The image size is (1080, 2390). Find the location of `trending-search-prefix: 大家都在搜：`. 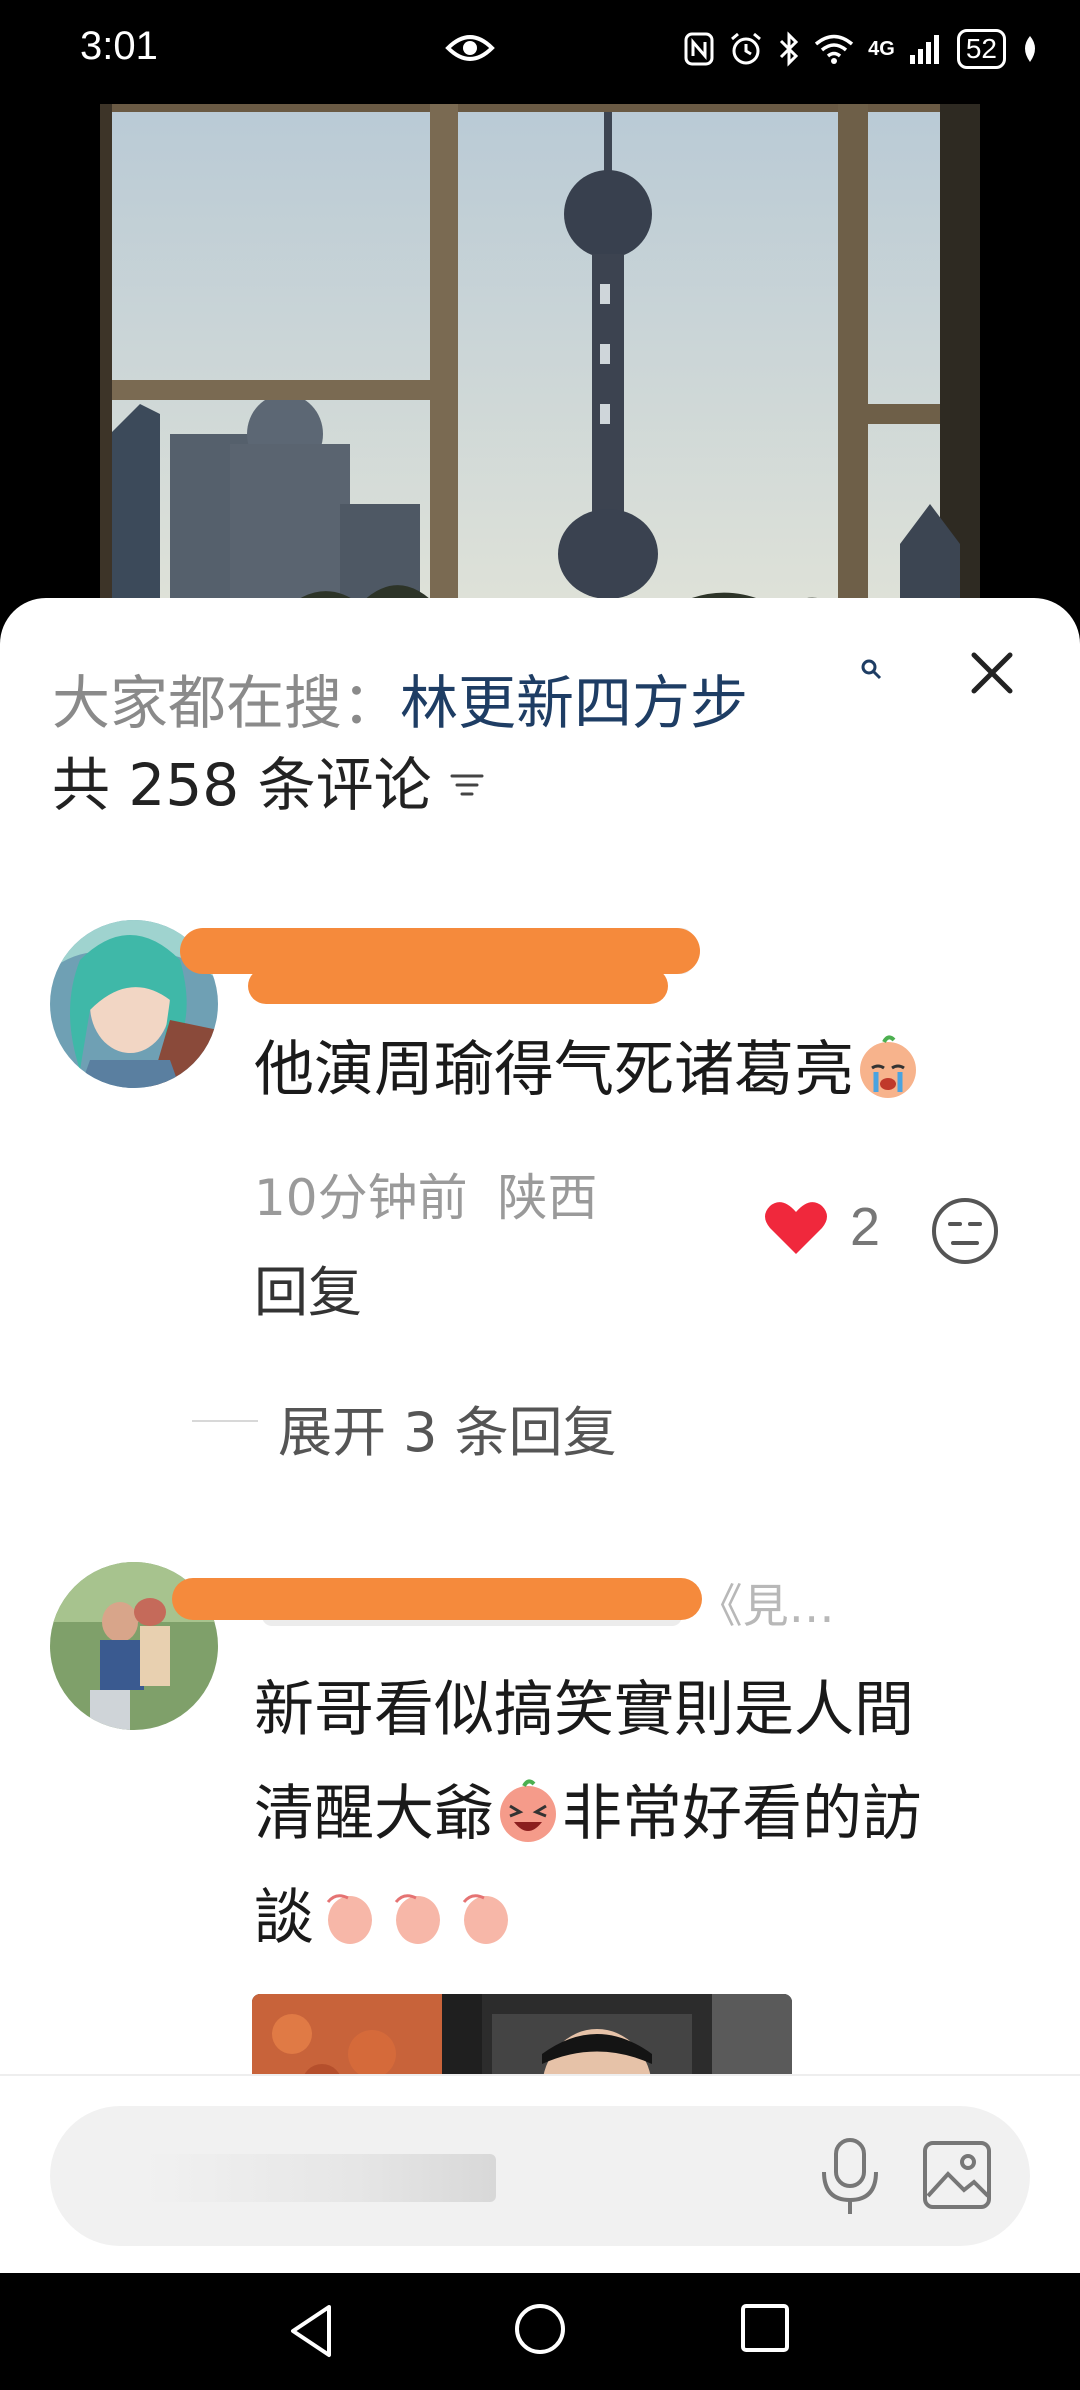

trending-search-prefix: 大家都在搜： is located at coordinates (226, 703).